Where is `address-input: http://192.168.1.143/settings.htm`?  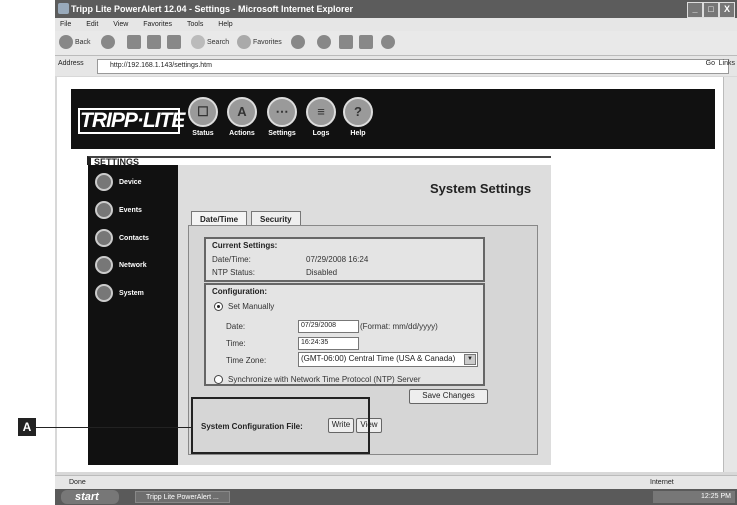 address-input: http://192.168.1.143/settings.htm is located at coordinates (413, 66).